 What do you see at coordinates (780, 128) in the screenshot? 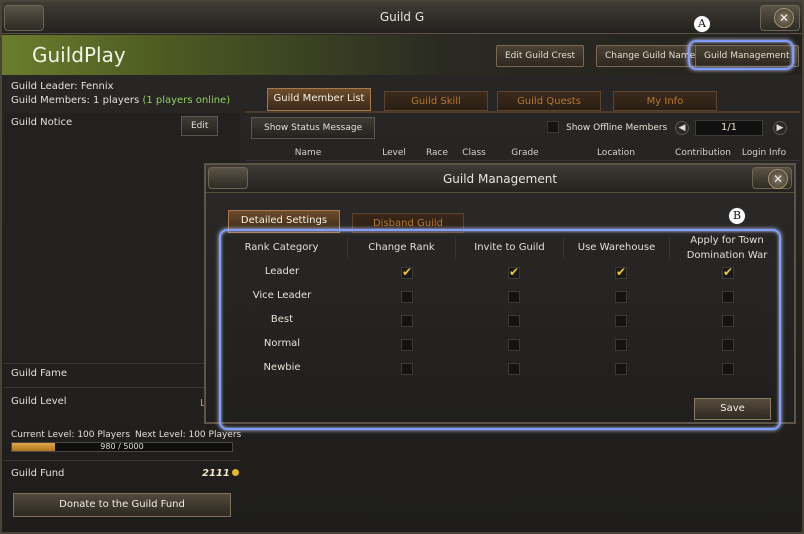
I see `page-next-icon: ▶` at bounding box center [780, 128].